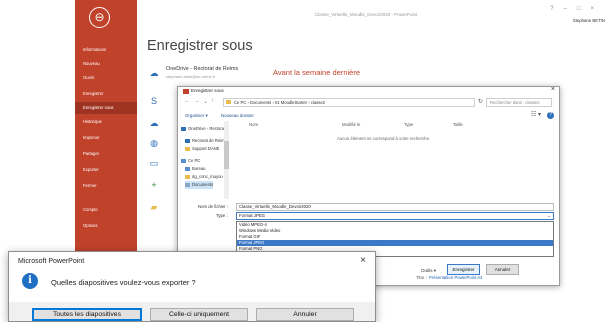  What do you see at coordinates (99, 17) in the screenshot?
I see `back-arrow-icon: ⊖` at bounding box center [99, 17].